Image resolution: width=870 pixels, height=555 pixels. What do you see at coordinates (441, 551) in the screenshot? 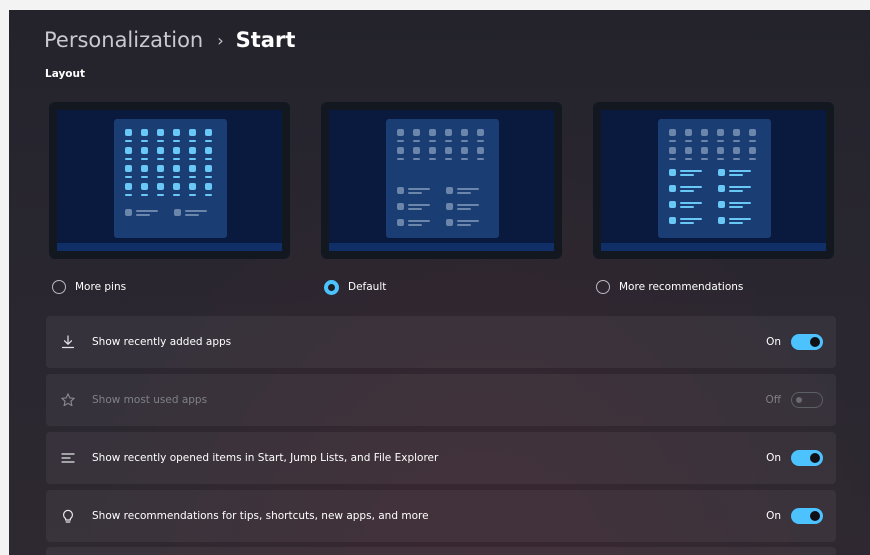
I see `setting-row-partial` at bounding box center [441, 551].